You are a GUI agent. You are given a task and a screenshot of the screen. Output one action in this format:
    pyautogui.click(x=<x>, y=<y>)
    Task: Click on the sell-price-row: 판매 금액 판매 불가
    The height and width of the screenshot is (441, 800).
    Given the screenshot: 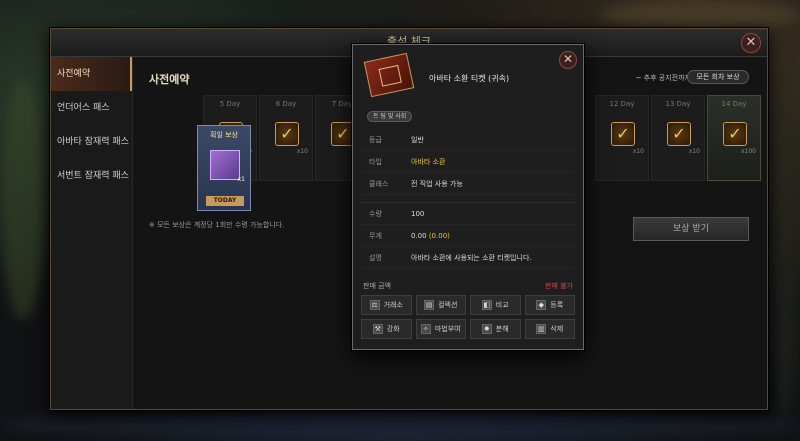 What is the action you would take?
    pyautogui.click(x=468, y=286)
    